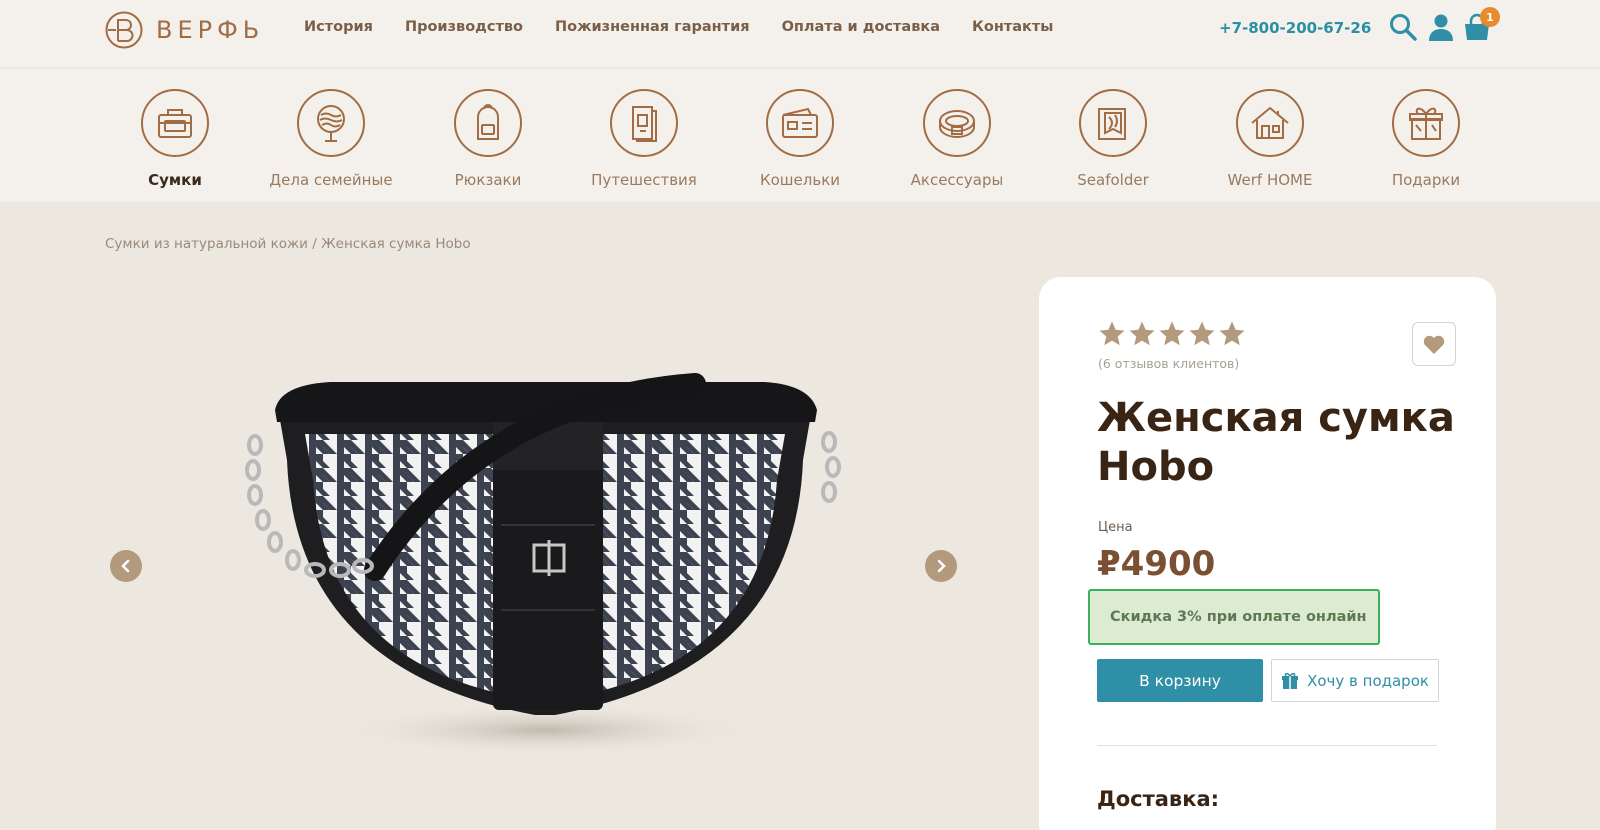 The width and height of the screenshot is (1600, 830). I want to click on logo: ВЕРФЬ, so click(184, 30).